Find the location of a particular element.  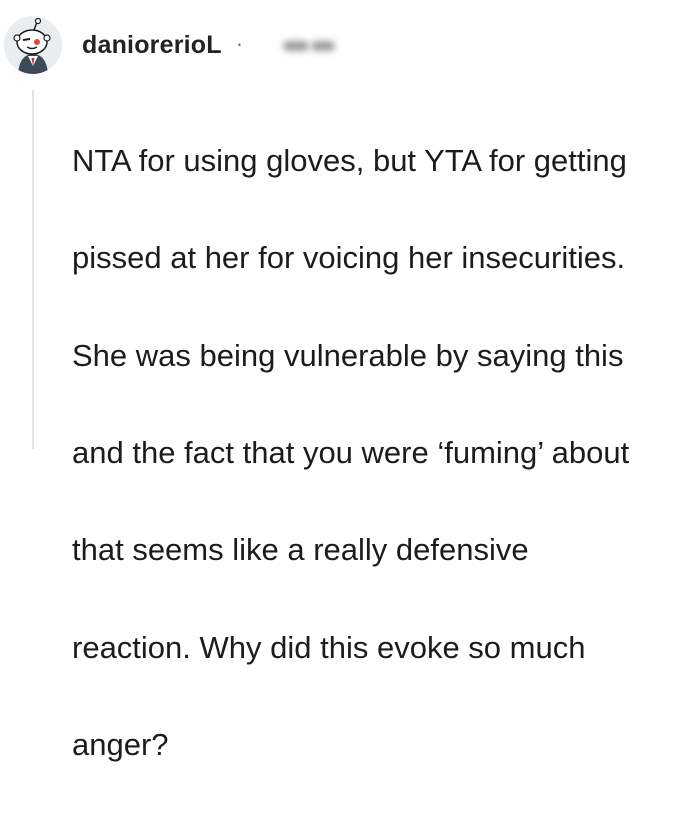

comment-header: daniorerioL · is located at coordinates (172, 45).